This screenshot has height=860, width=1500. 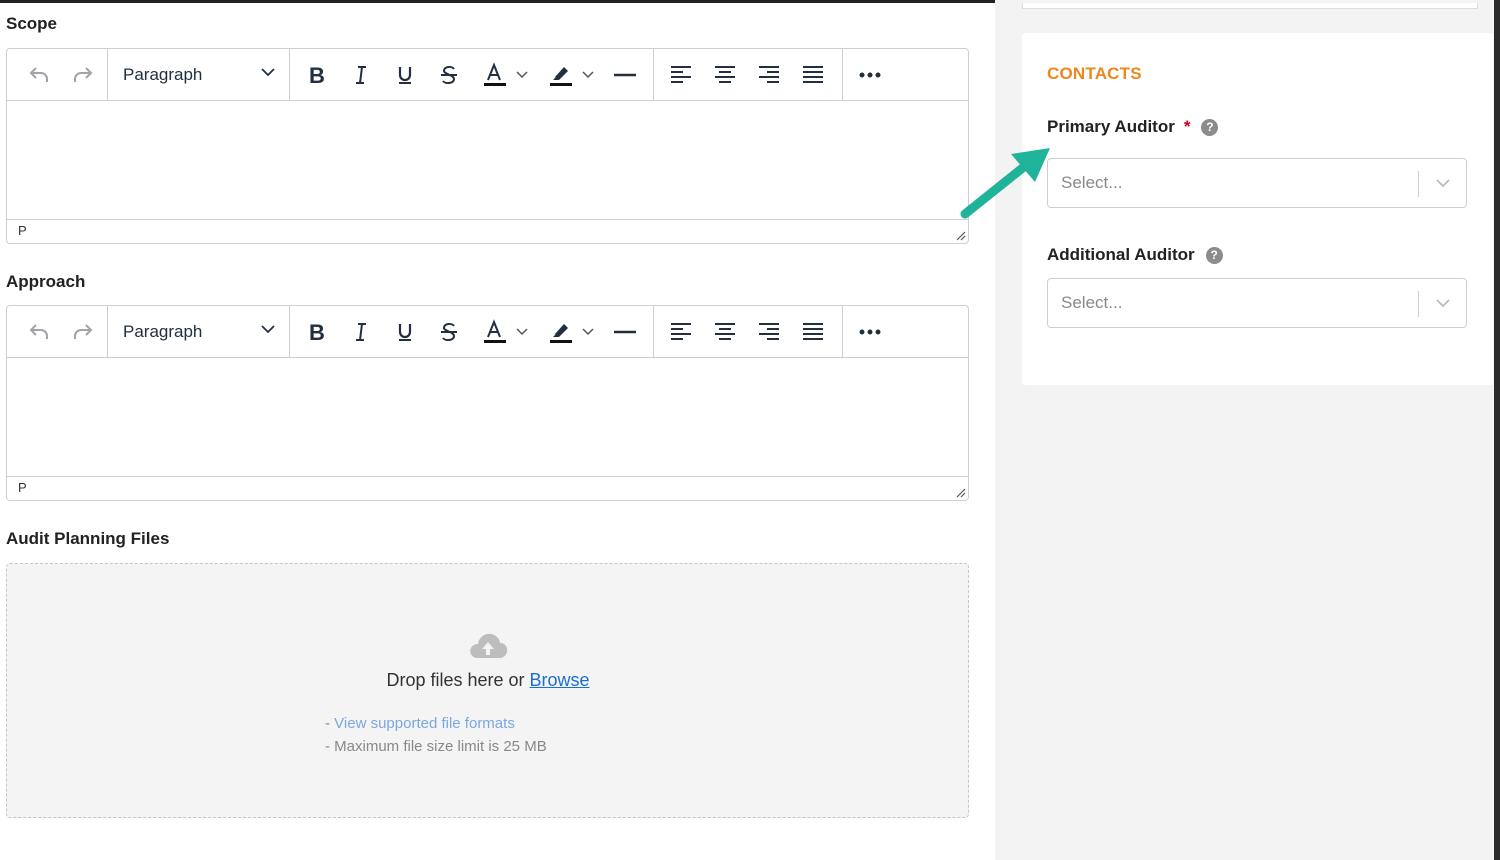 I want to click on supported-formats-hint: - View supported file formats, so click(x=420, y=723).